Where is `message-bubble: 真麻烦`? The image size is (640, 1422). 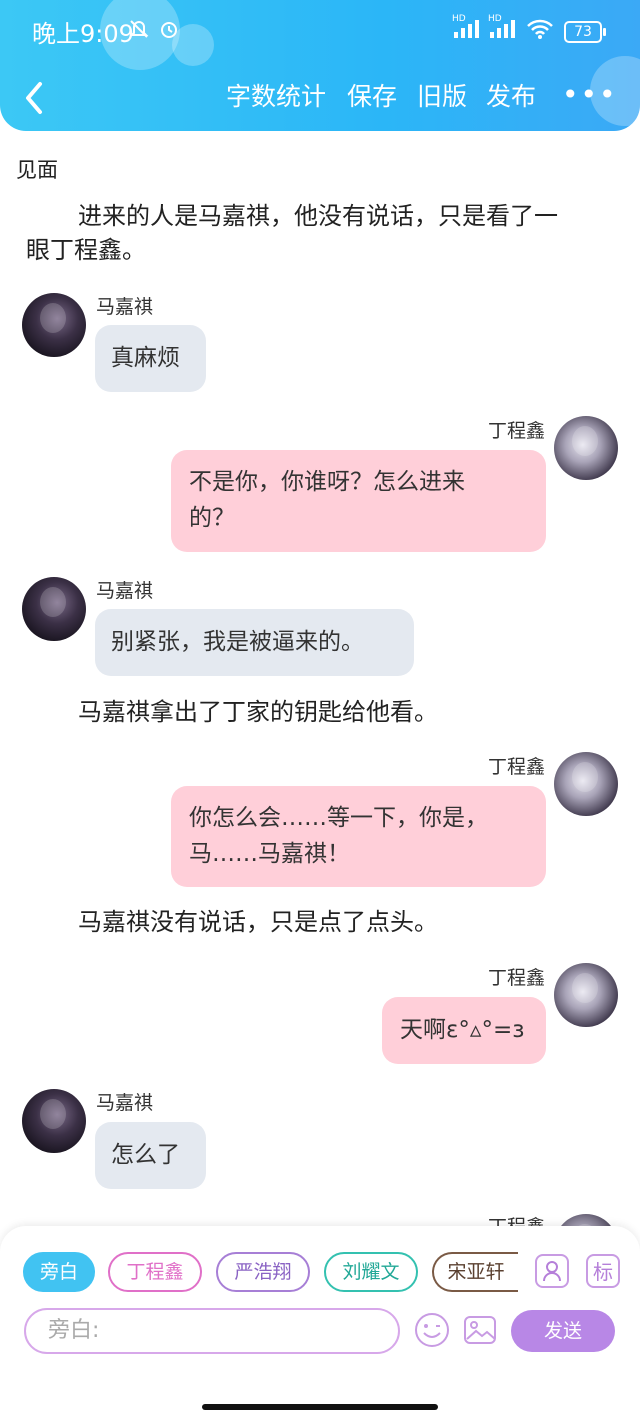 message-bubble: 真麻烦 is located at coordinates (150, 358).